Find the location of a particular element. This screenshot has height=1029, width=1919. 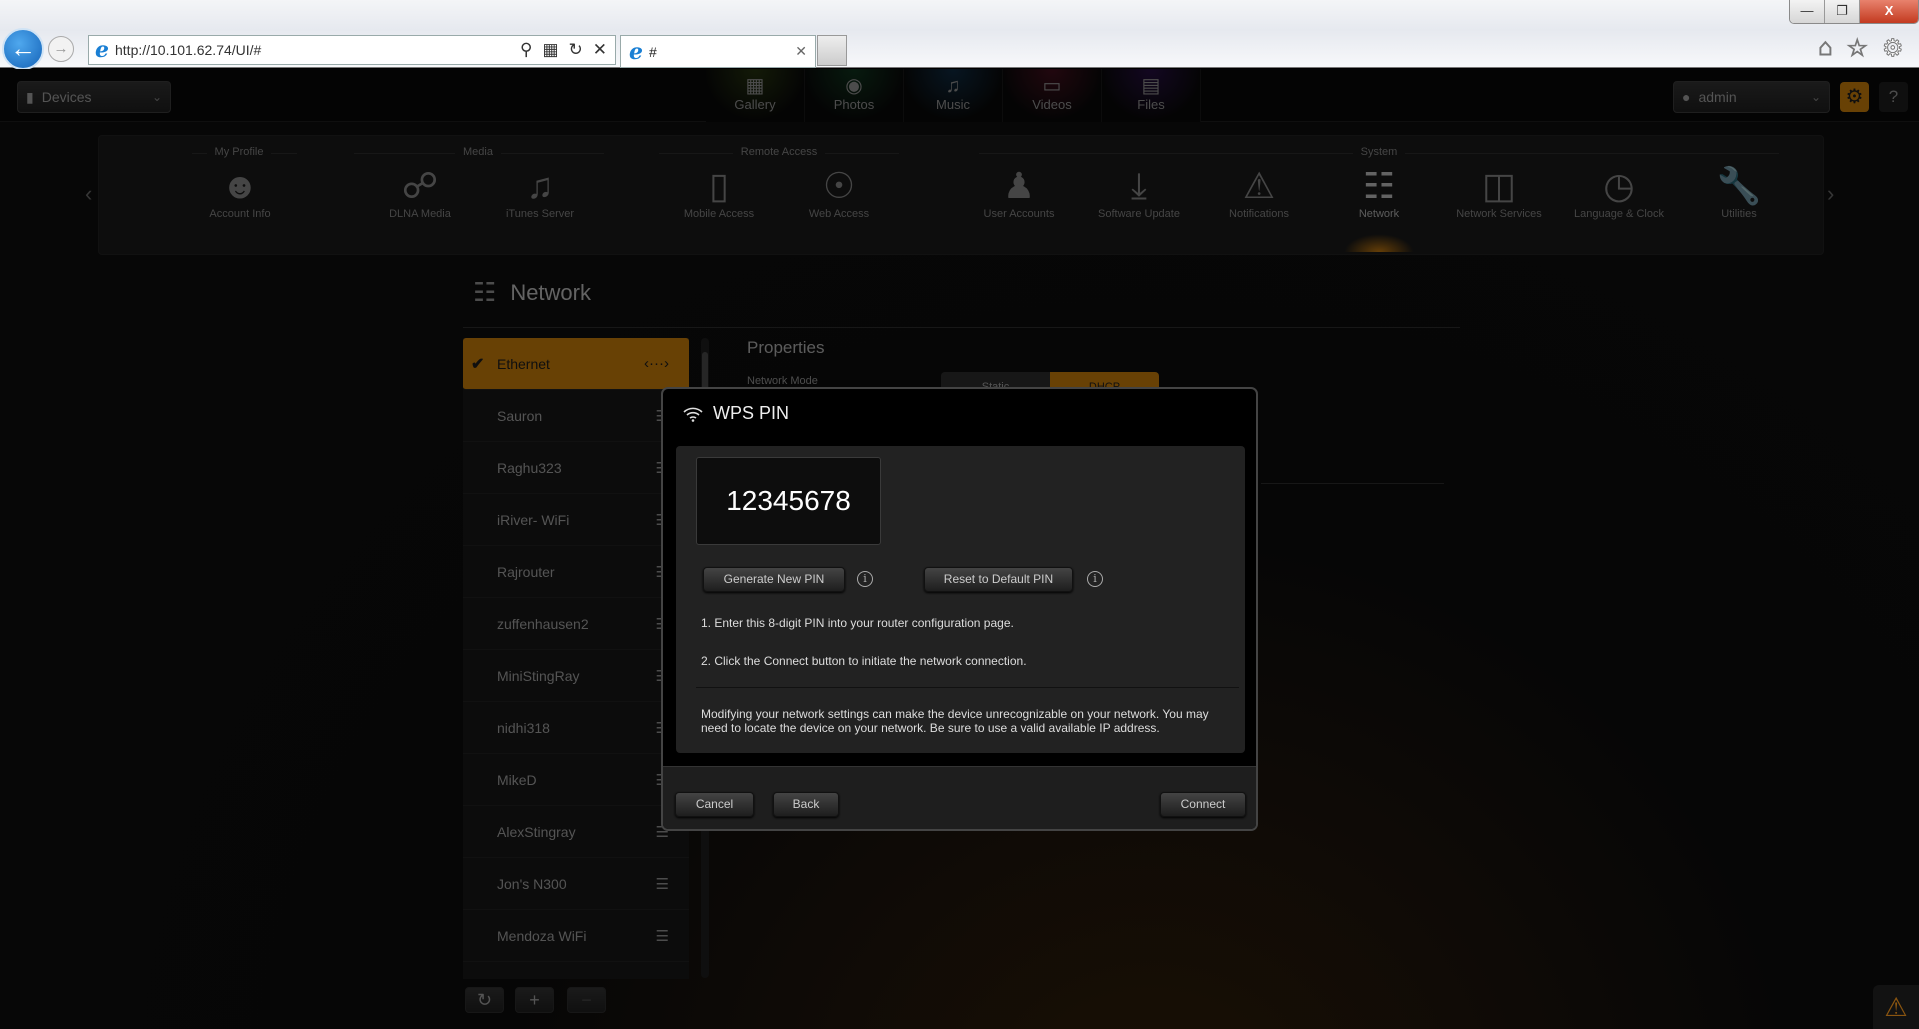

group-media: Media is located at coordinates (478, 152).